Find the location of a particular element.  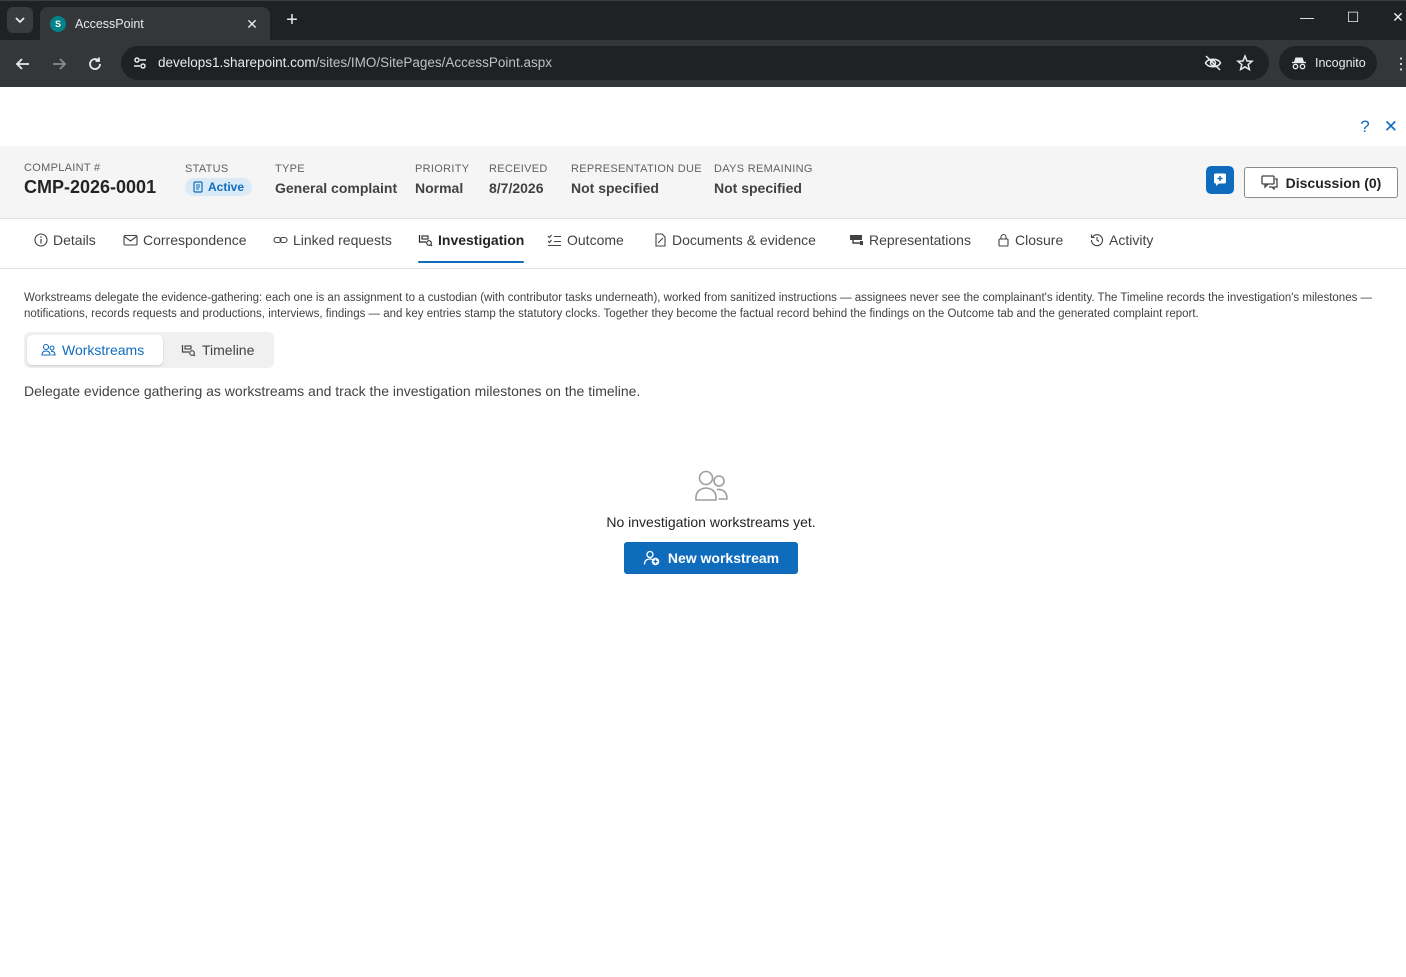

segment-workstreams: Workstreams is located at coordinates (95, 350).